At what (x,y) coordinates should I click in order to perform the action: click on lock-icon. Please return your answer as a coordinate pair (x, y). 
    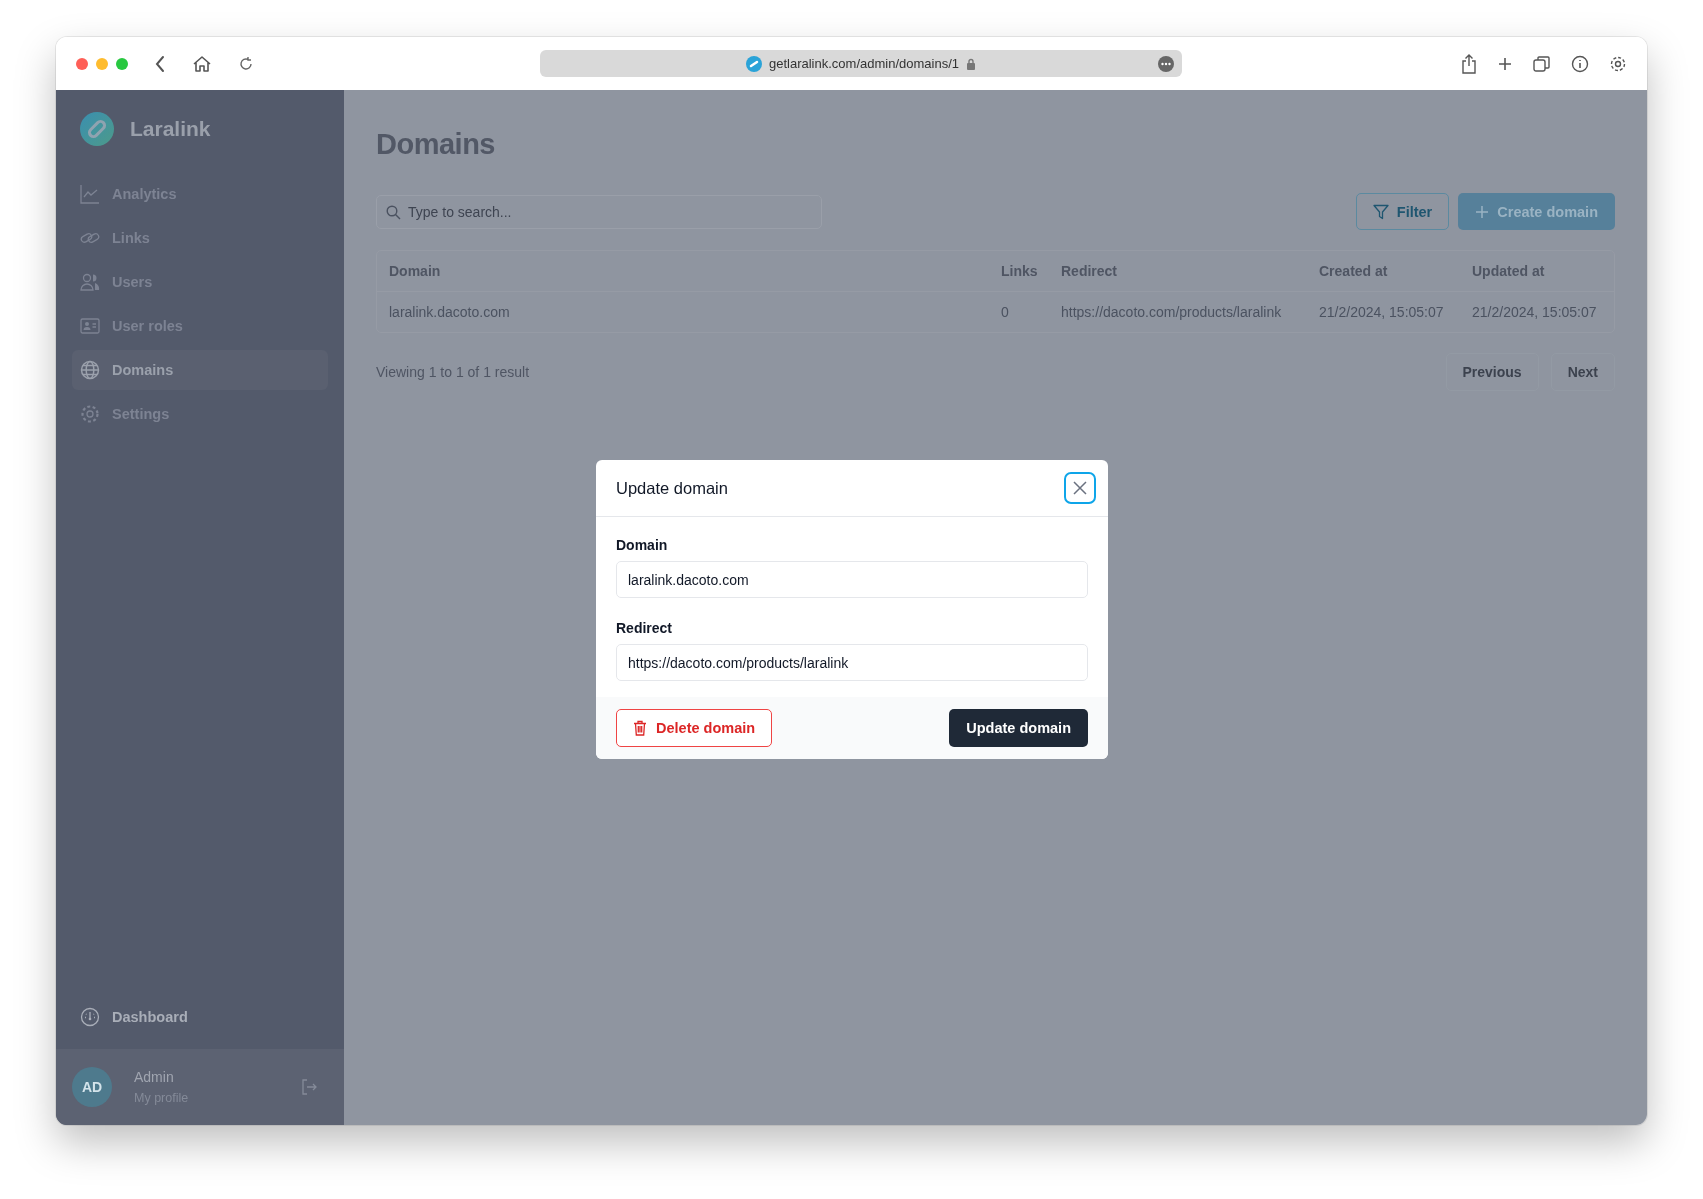
    Looking at the image, I should click on (971, 63).